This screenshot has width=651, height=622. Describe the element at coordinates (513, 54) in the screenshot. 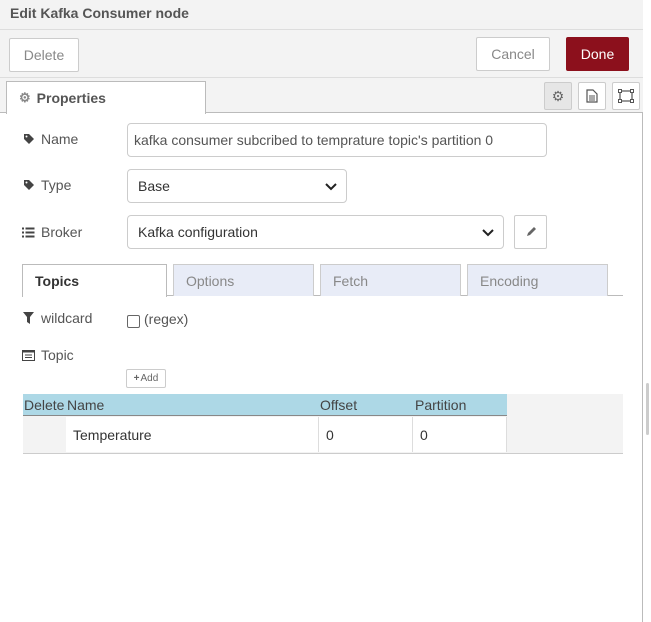

I see `cancel-button: Cancel` at that location.